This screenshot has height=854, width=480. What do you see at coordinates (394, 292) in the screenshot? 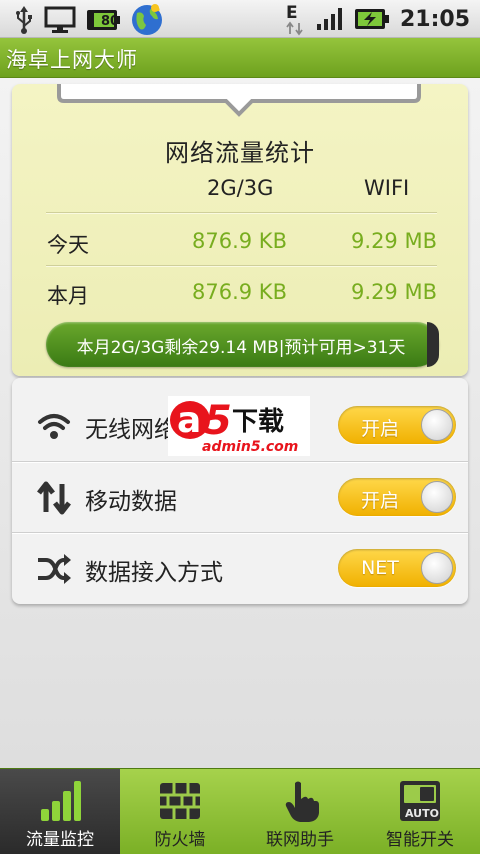
I see `month-wifi-value: 9.29 MB` at bounding box center [394, 292].